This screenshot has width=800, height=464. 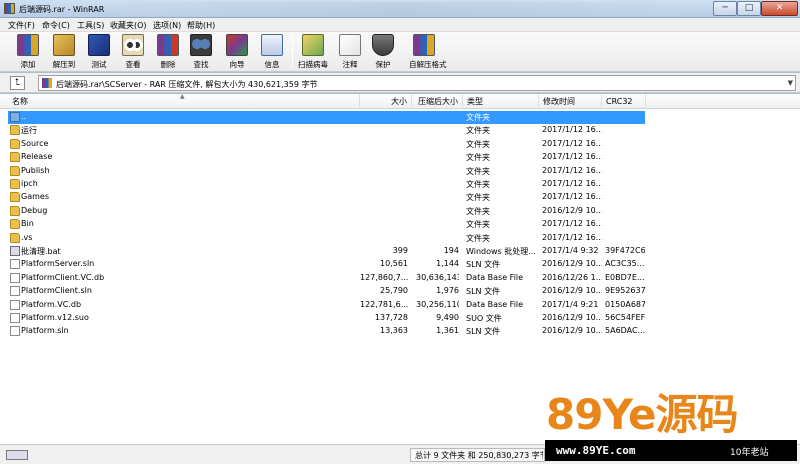 I want to click on cell-name: Platform.VC.db, so click(x=51, y=304).